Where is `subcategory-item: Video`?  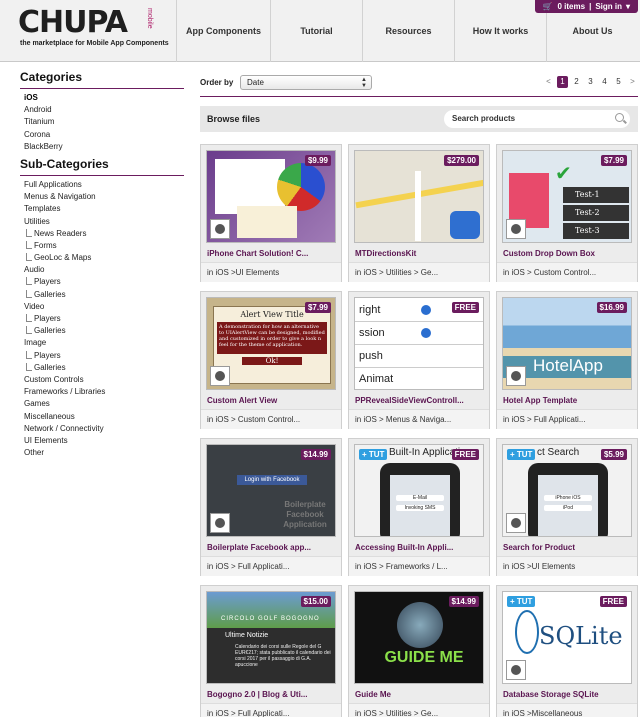
subcategory-item: Video is located at coordinates (102, 307).